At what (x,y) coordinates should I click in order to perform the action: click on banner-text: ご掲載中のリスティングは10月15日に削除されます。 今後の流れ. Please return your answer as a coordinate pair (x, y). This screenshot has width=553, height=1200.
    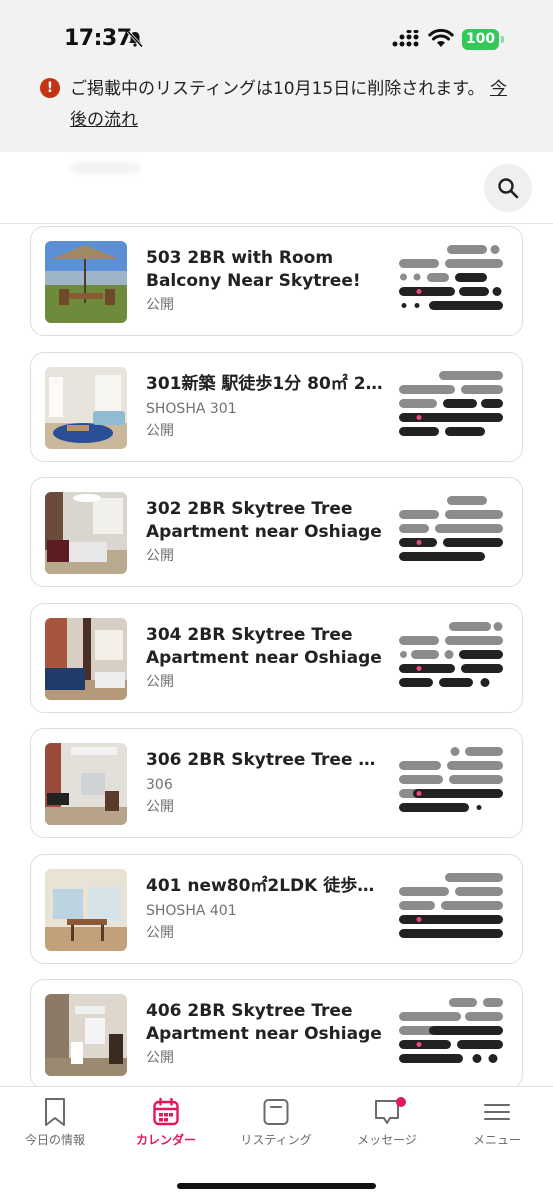
    Looking at the image, I should click on (295, 105).